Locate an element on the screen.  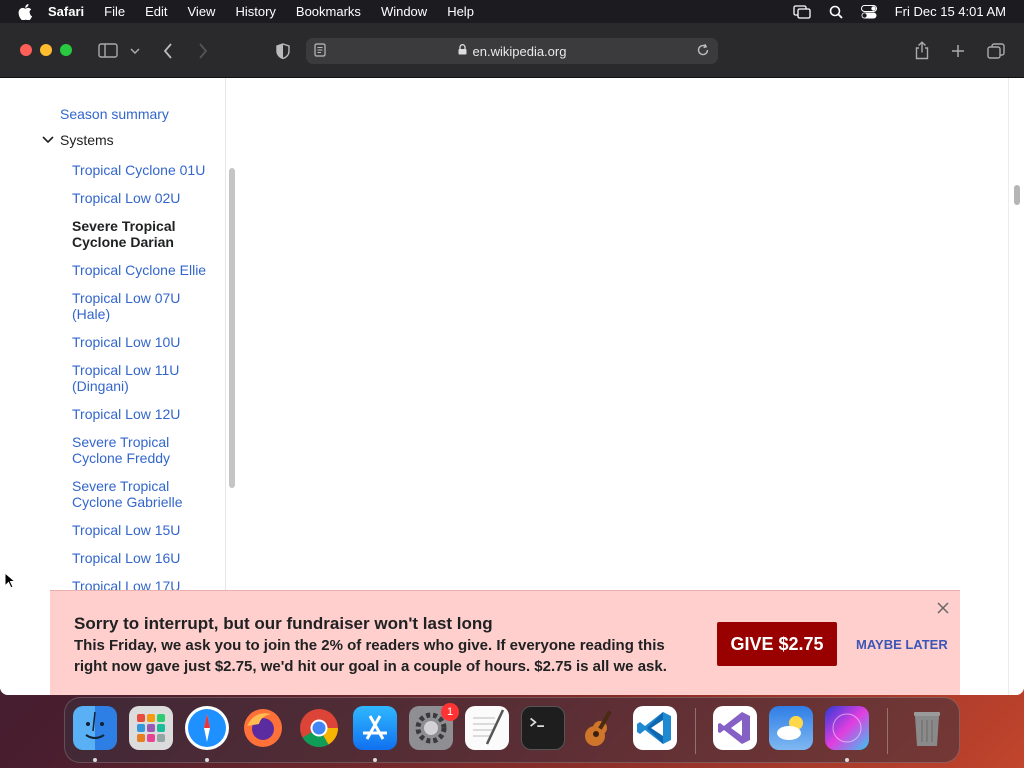
textedit-icon is located at coordinates (487, 728).